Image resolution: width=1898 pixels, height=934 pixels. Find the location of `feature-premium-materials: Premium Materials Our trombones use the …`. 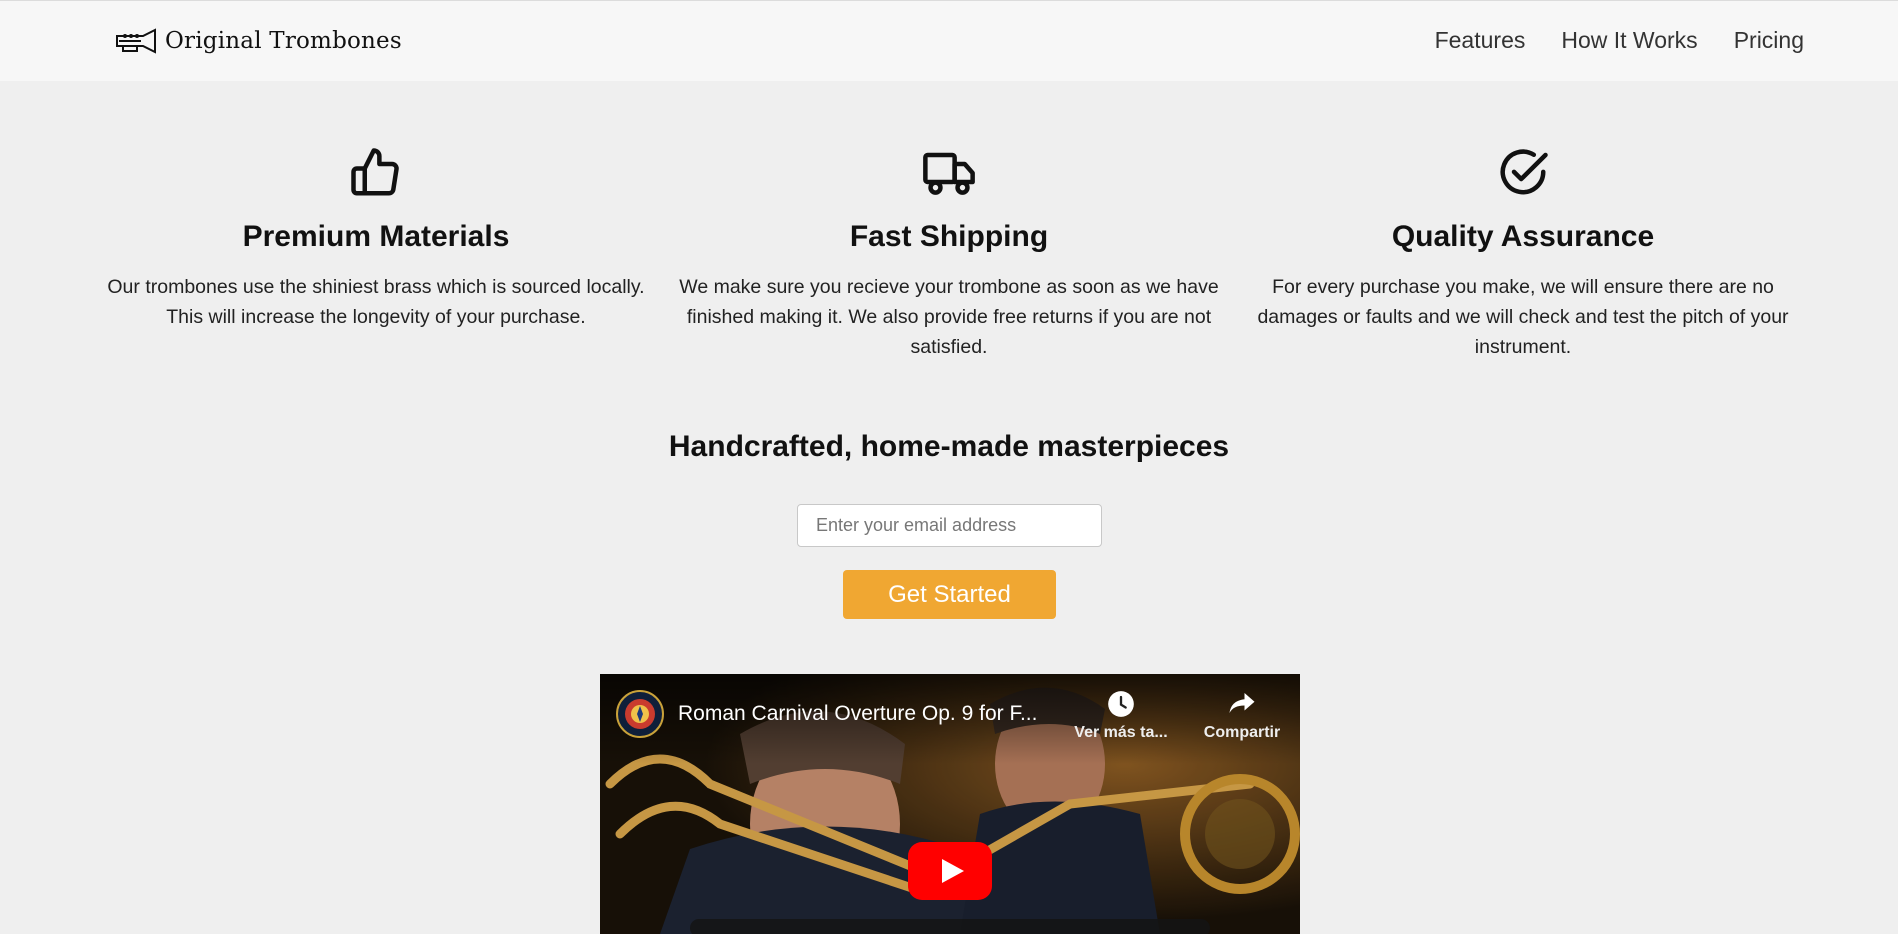

feature-premium-materials: Premium Materials Our trombones use the … is located at coordinates (376, 239).